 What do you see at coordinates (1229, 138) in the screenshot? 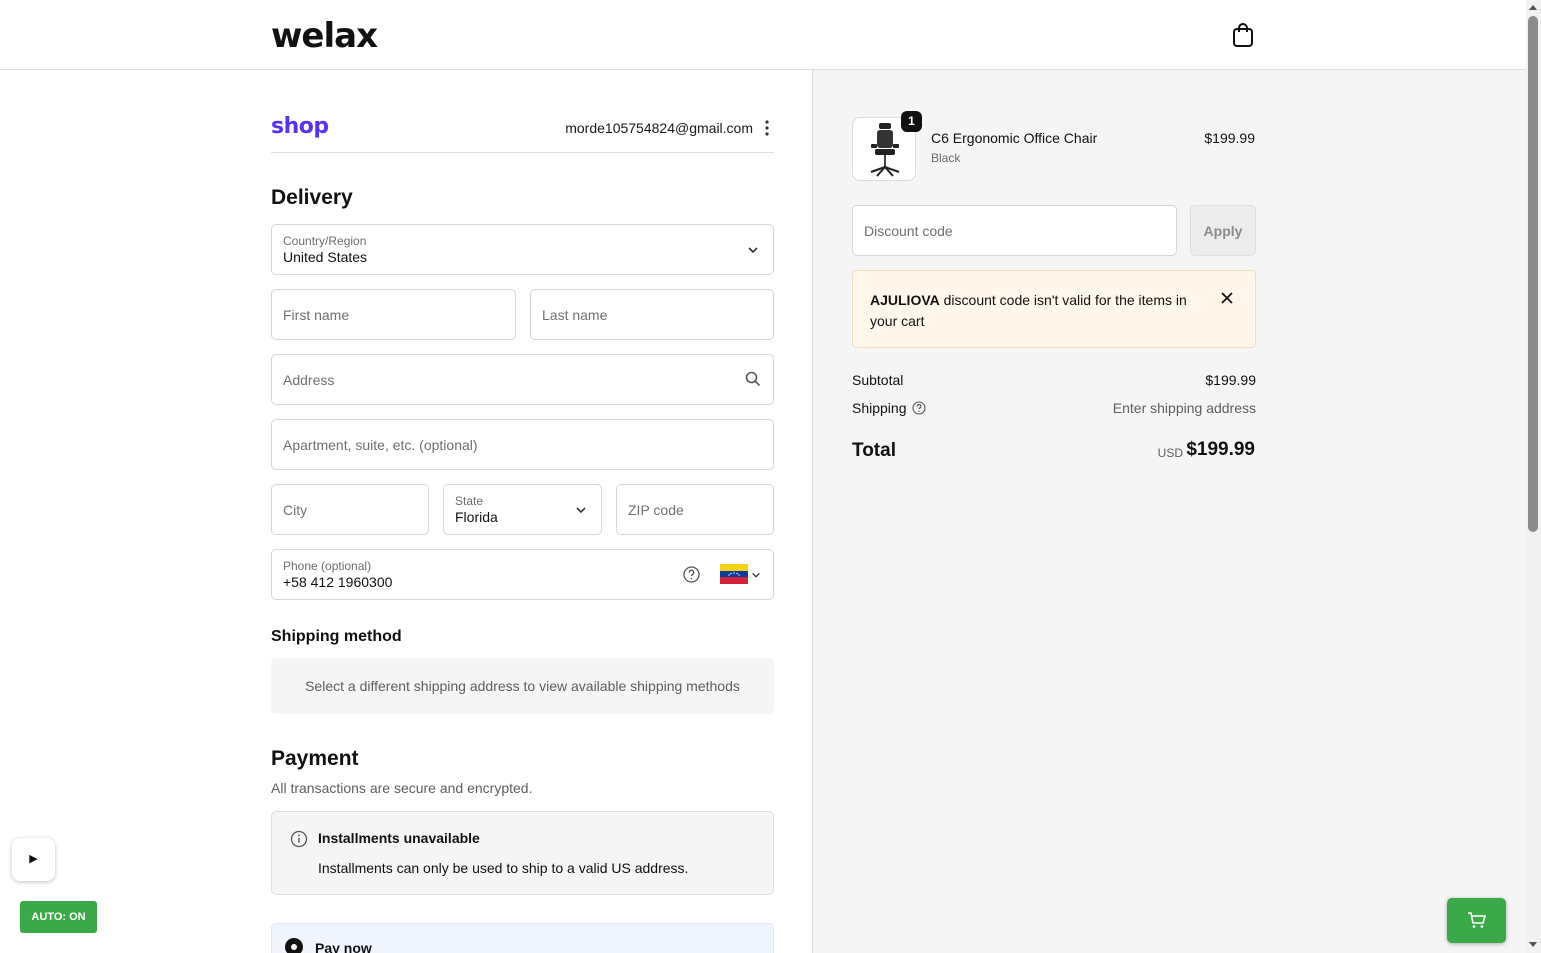
I see `product-price: $199.99` at bounding box center [1229, 138].